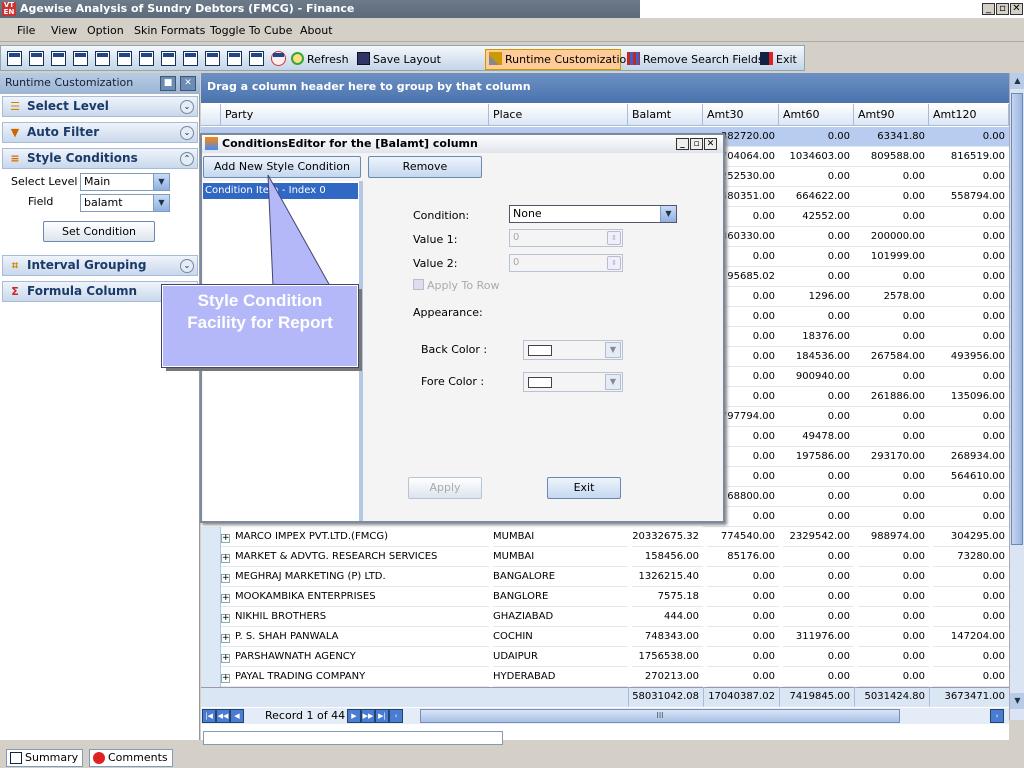  What do you see at coordinates (260, 322) in the screenshot?
I see `callout-line2: Facility for Report` at bounding box center [260, 322].